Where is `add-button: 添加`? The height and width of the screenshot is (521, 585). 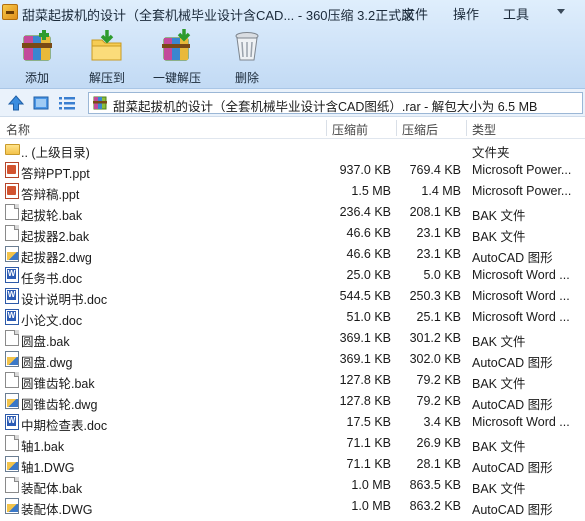 add-button: 添加 is located at coordinates (38, 57).